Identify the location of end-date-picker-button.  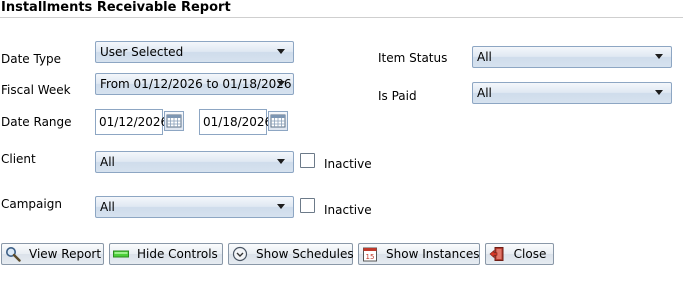
(278, 121).